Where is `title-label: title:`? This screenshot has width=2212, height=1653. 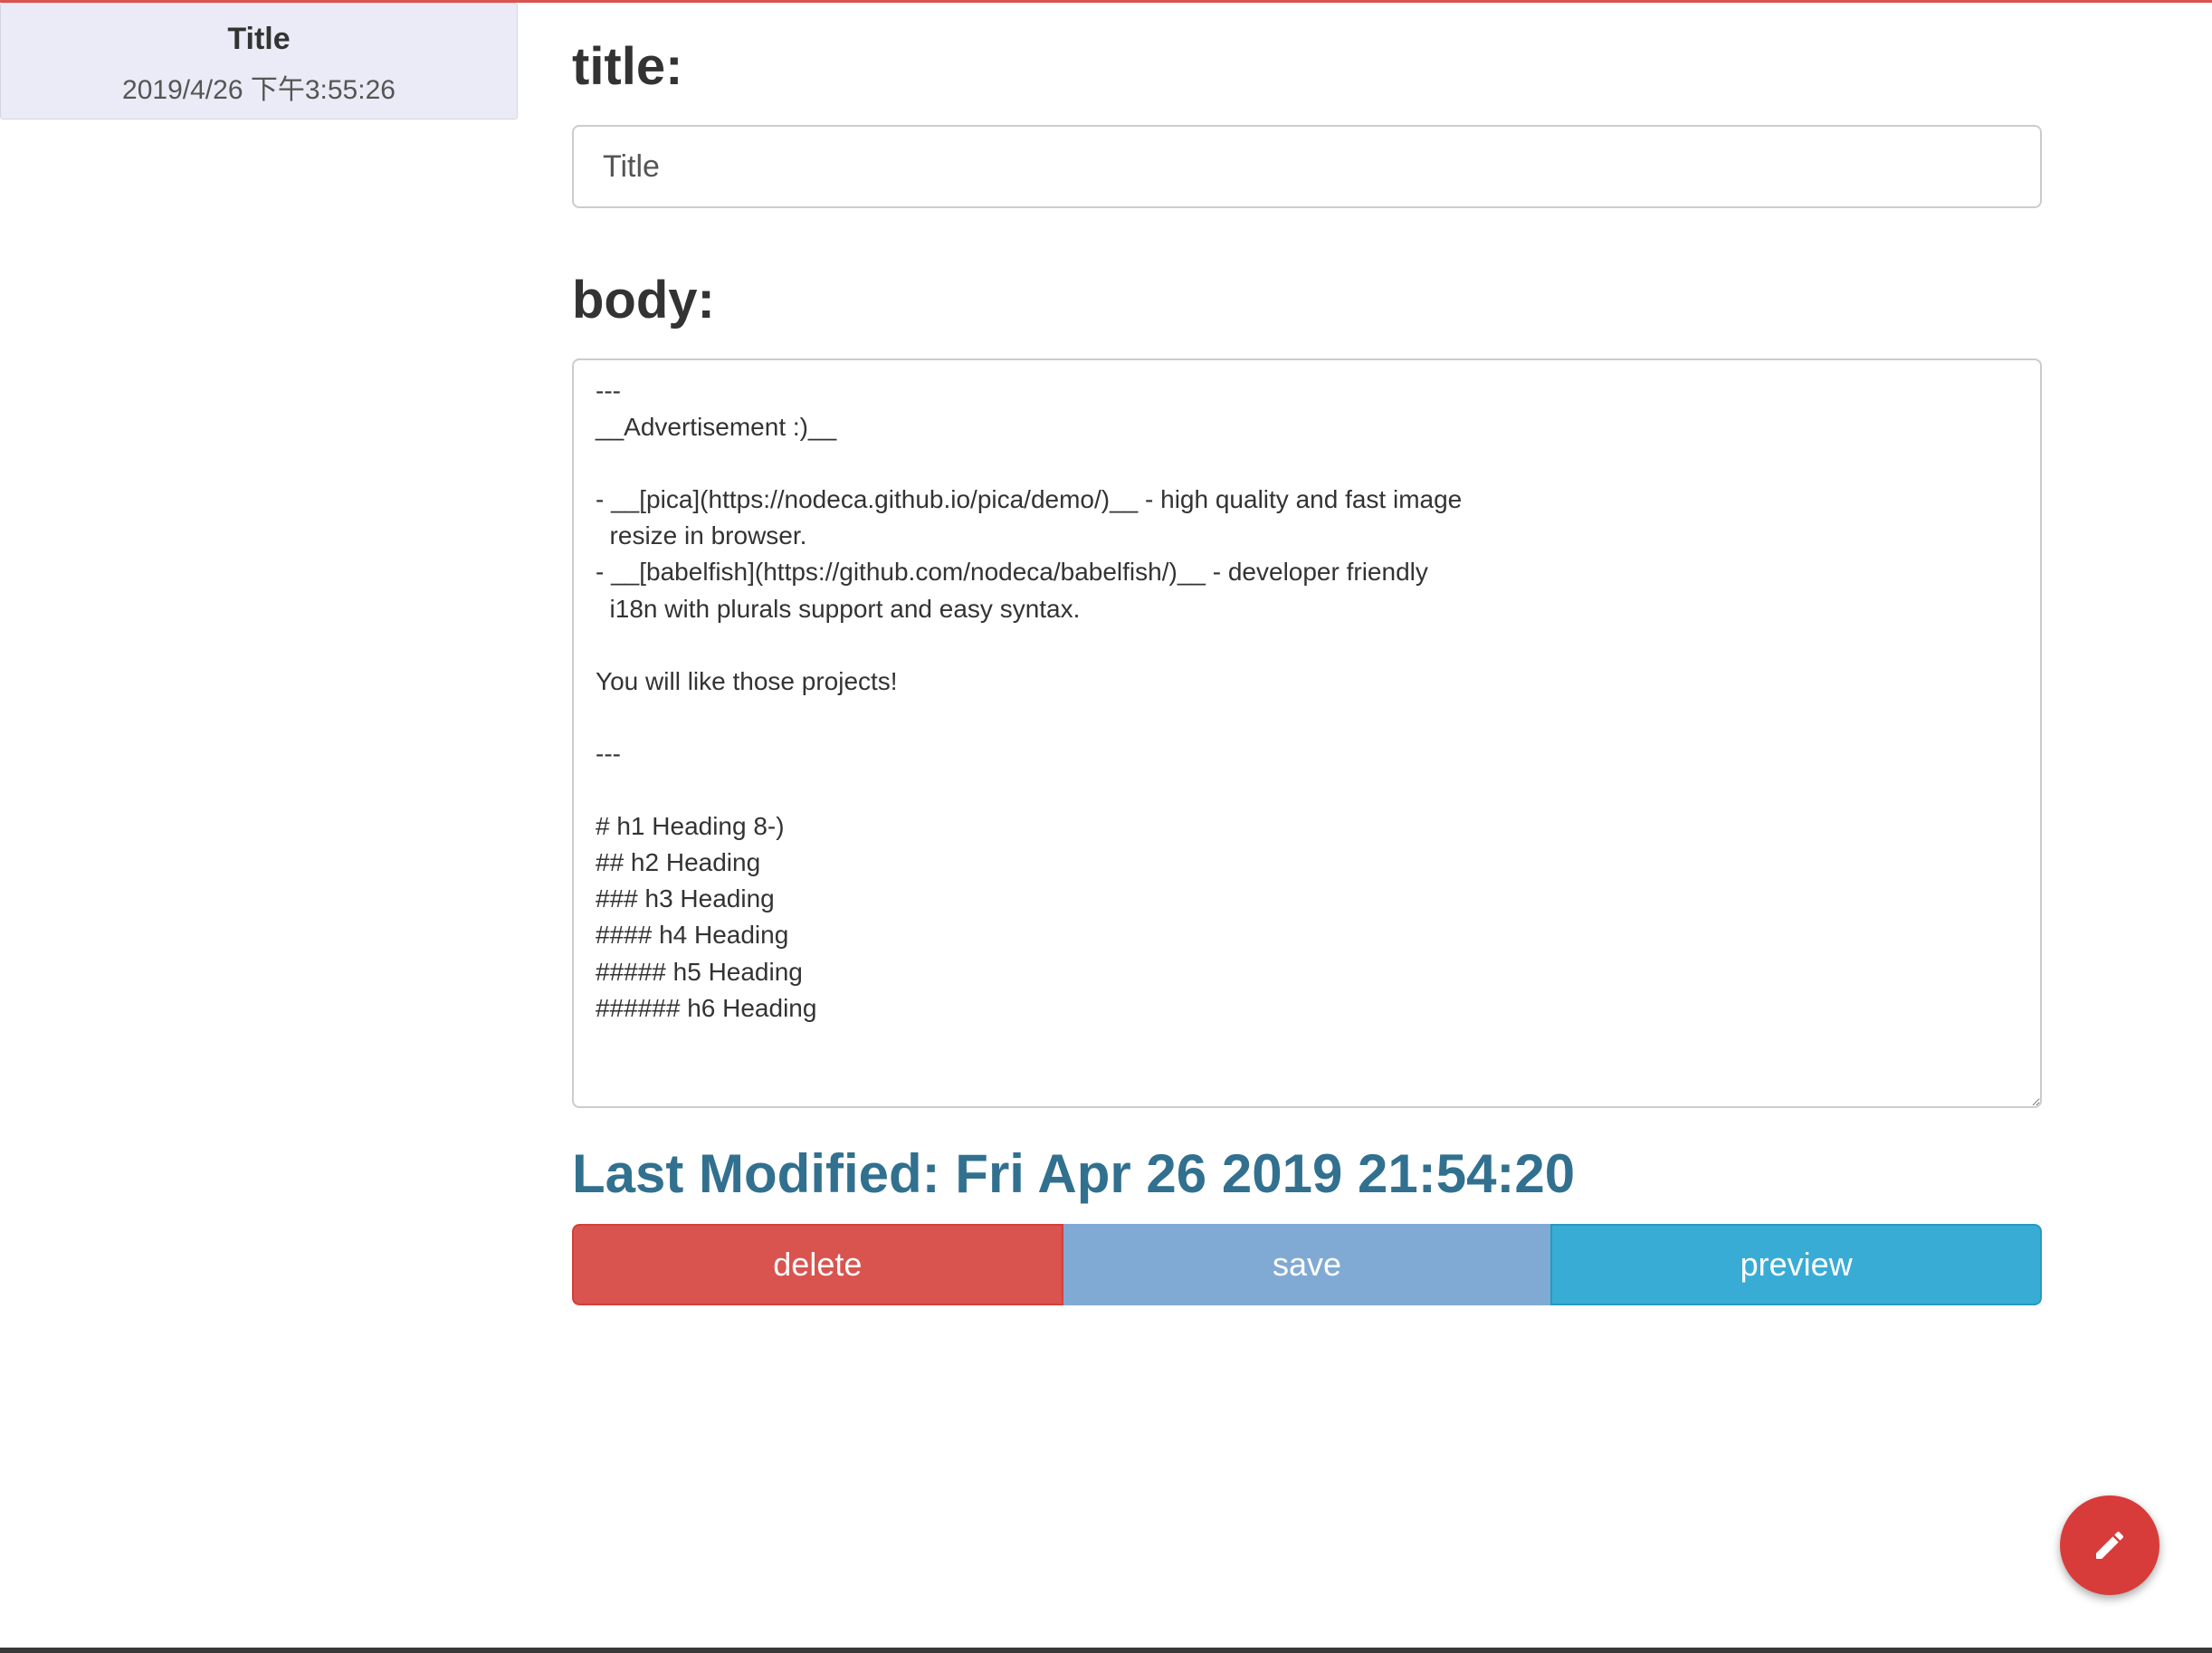 title-label: title: is located at coordinates (627, 66).